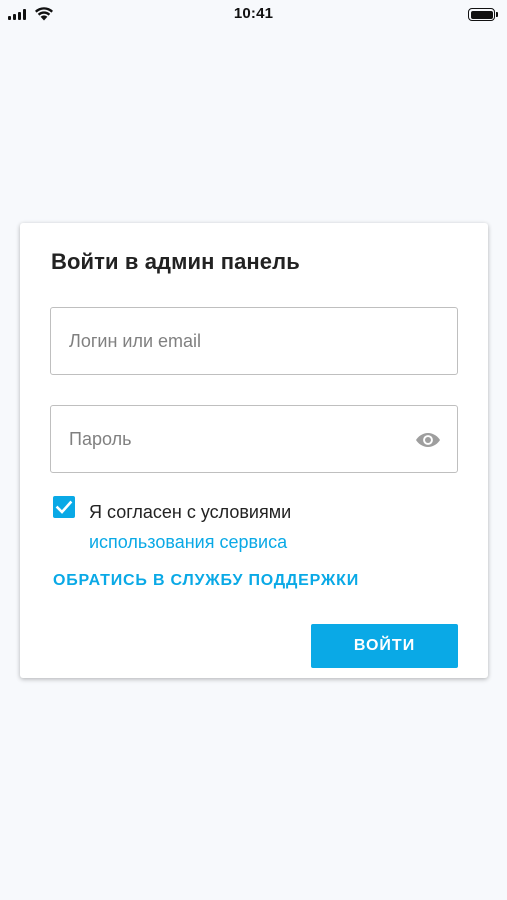  What do you see at coordinates (175, 261) in the screenshot?
I see `login-title: Войти в админ панель` at bounding box center [175, 261].